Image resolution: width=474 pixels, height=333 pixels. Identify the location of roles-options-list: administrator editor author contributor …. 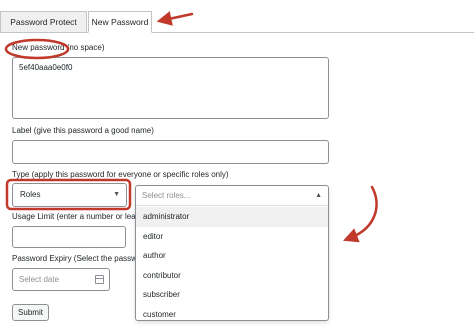
(232, 265).